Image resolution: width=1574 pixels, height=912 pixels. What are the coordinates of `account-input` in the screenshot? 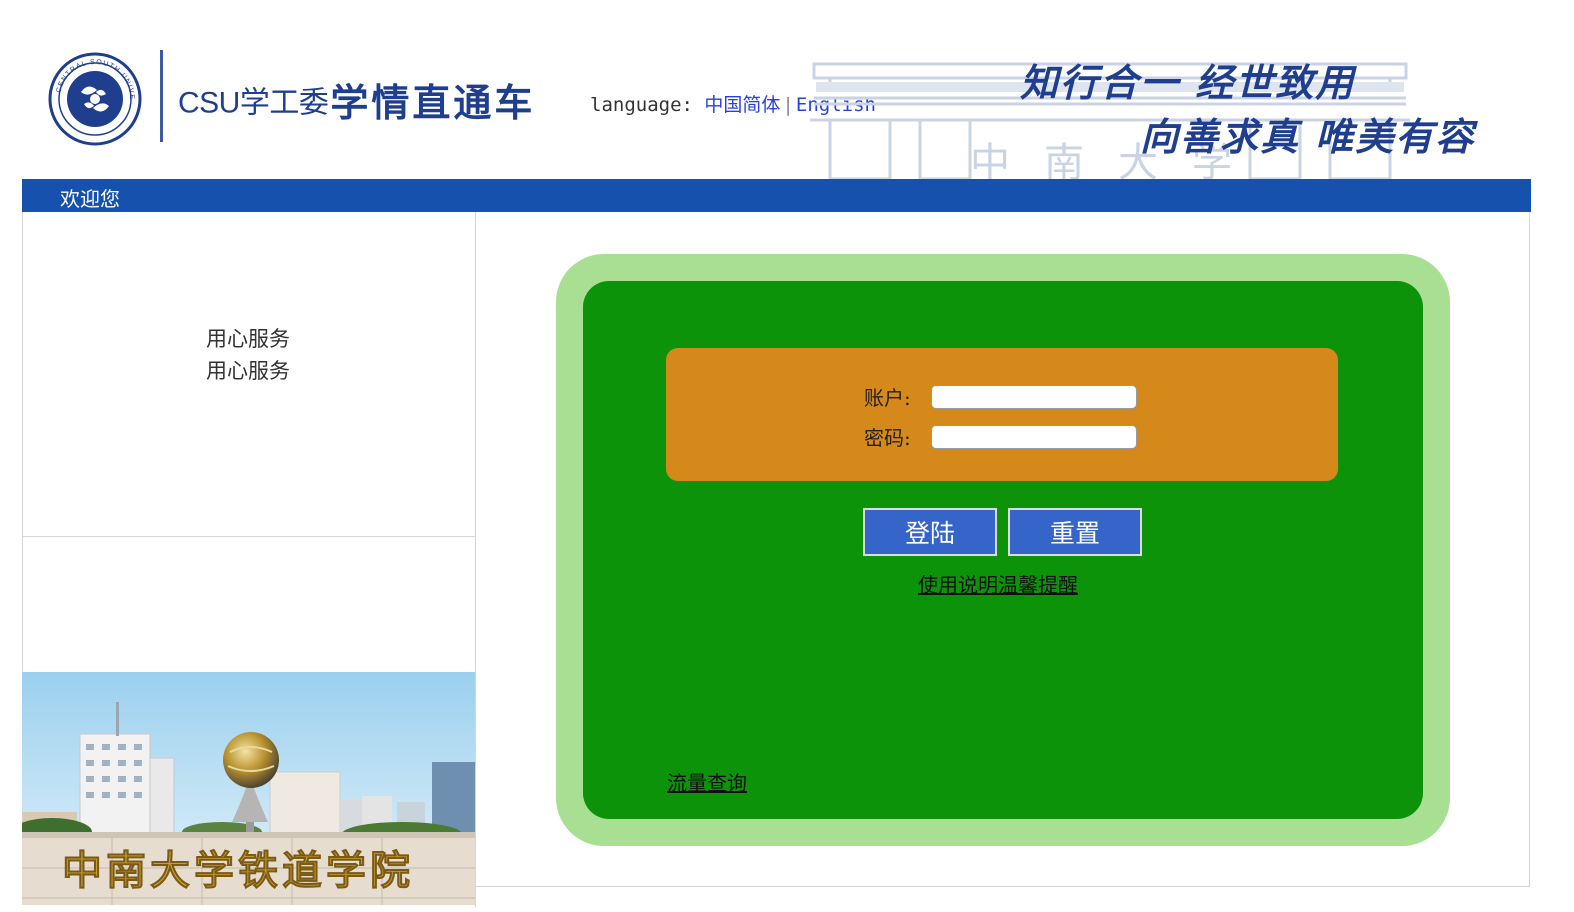 It's located at (1034, 397).